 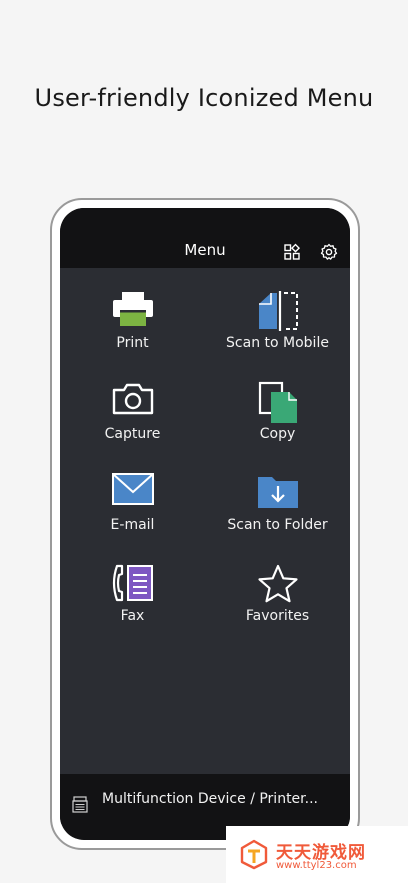 What do you see at coordinates (132, 343) in the screenshot?
I see `menu-item-label: Print` at bounding box center [132, 343].